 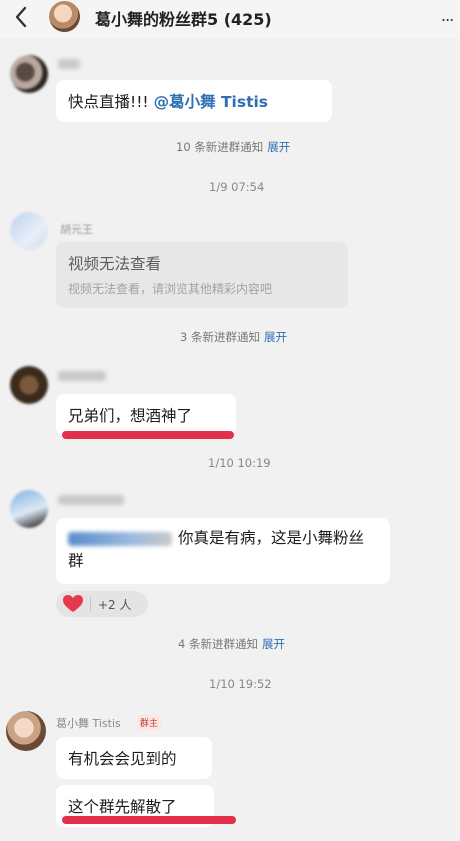 What do you see at coordinates (122, 807) in the screenshot?
I see `message-text: 这个群先解散了` at bounding box center [122, 807].